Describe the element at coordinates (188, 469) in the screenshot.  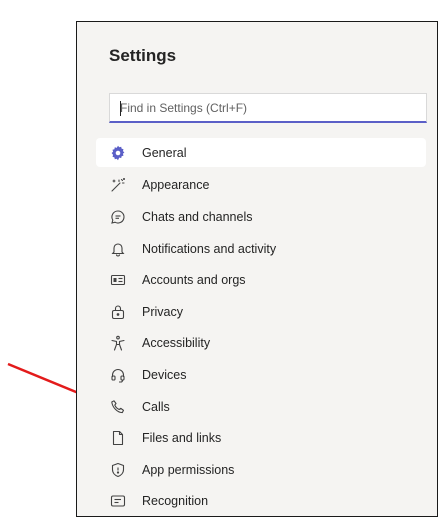
I see `menu-item-label: App permissions` at that location.